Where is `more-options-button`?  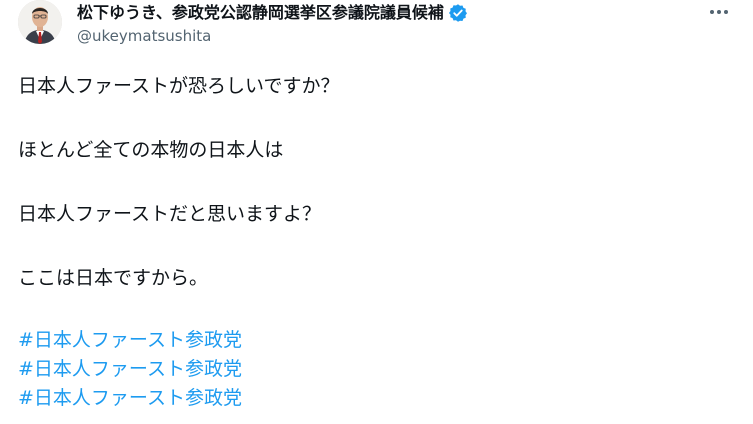
more-options-button is located at coordinates (719, 12).